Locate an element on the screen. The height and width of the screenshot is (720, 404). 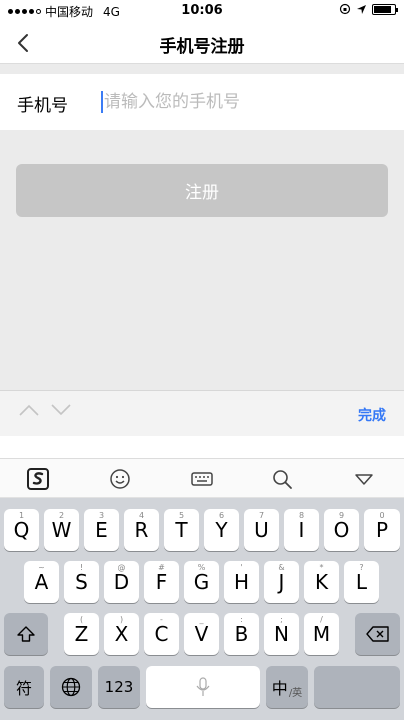
key-sub-label: 9 is located at coordinates (341, 515).